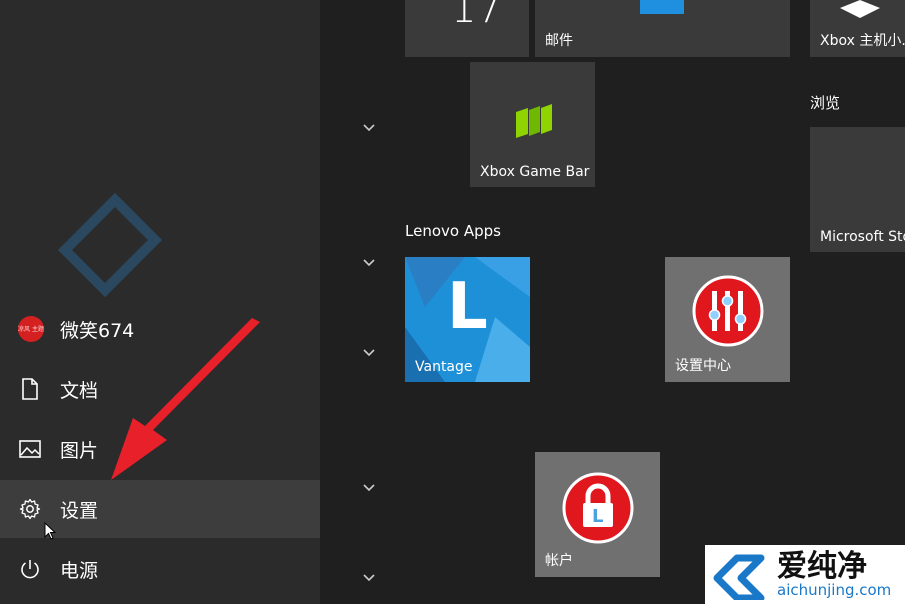  I want to click on settings-center-tile: 设置中心, so click(727, 319).